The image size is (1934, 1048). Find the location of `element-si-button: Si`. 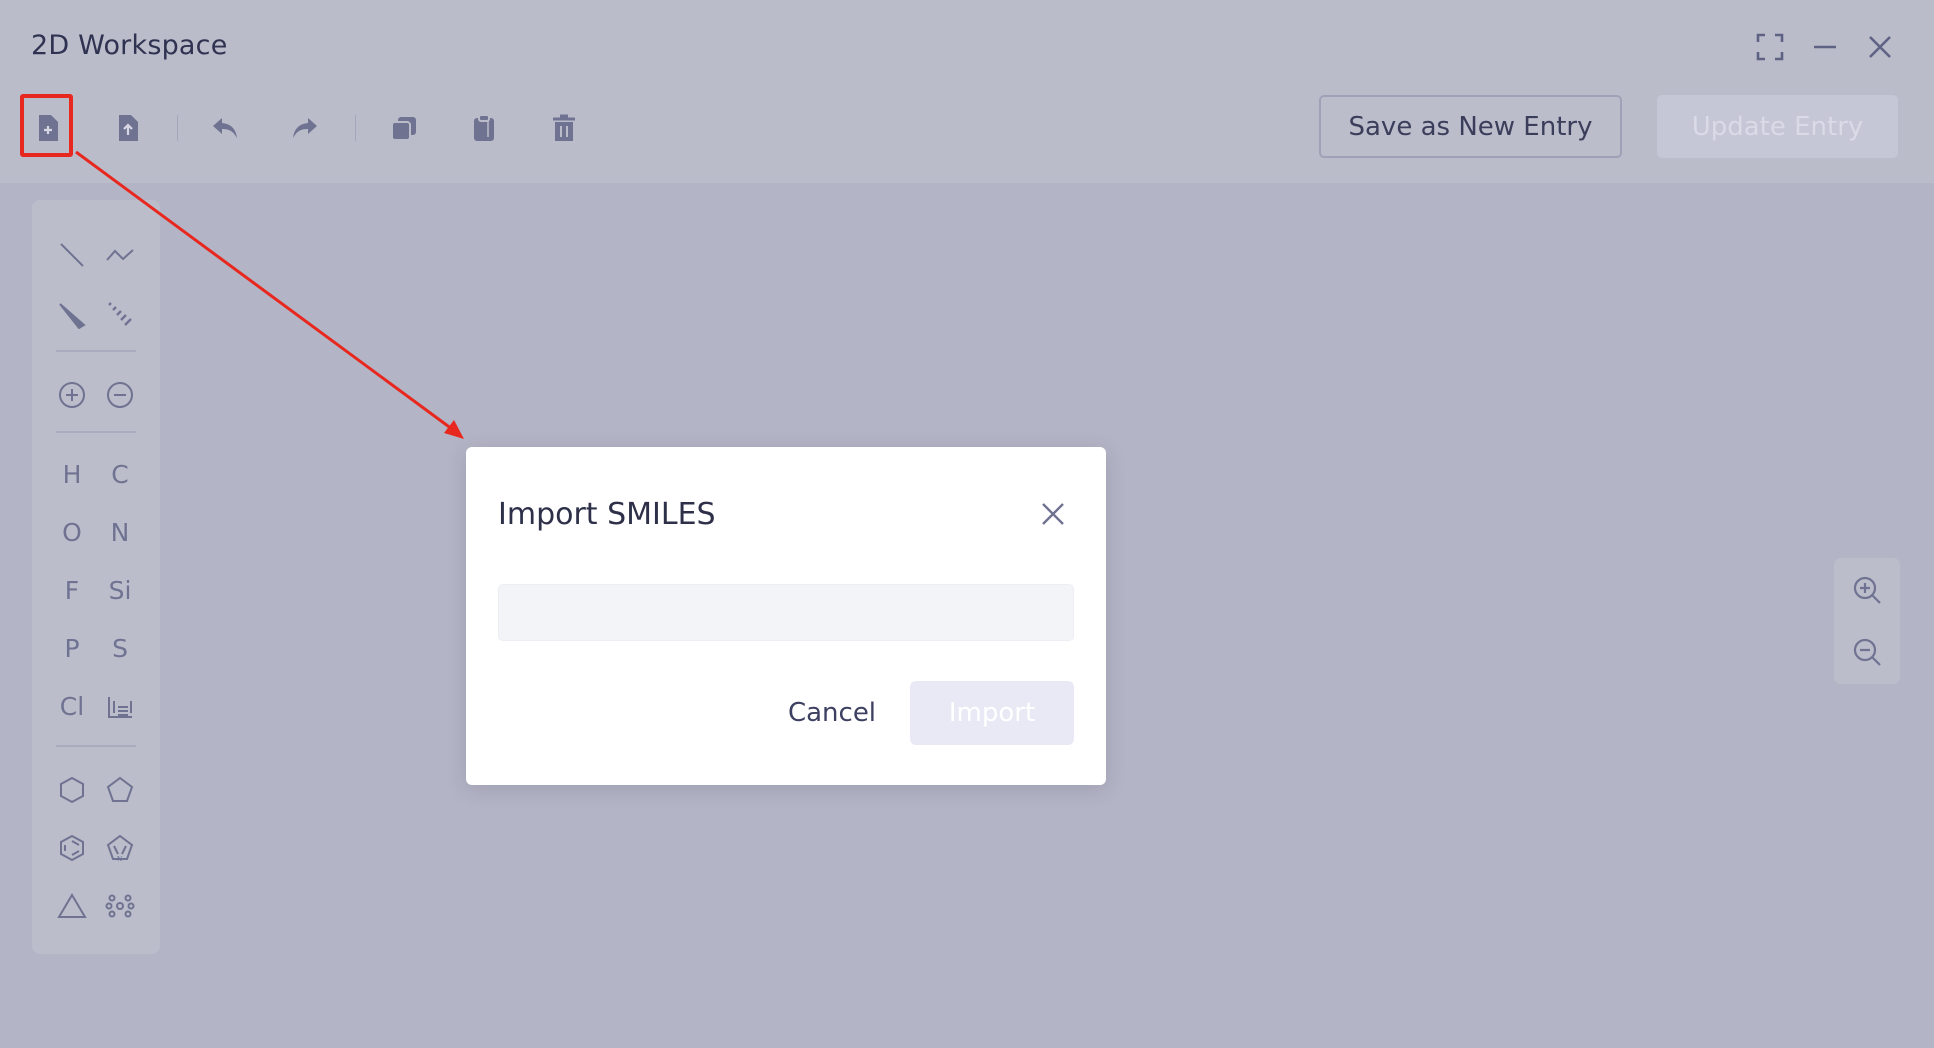

element-si-button: Si is located at coordinates (120, 590).